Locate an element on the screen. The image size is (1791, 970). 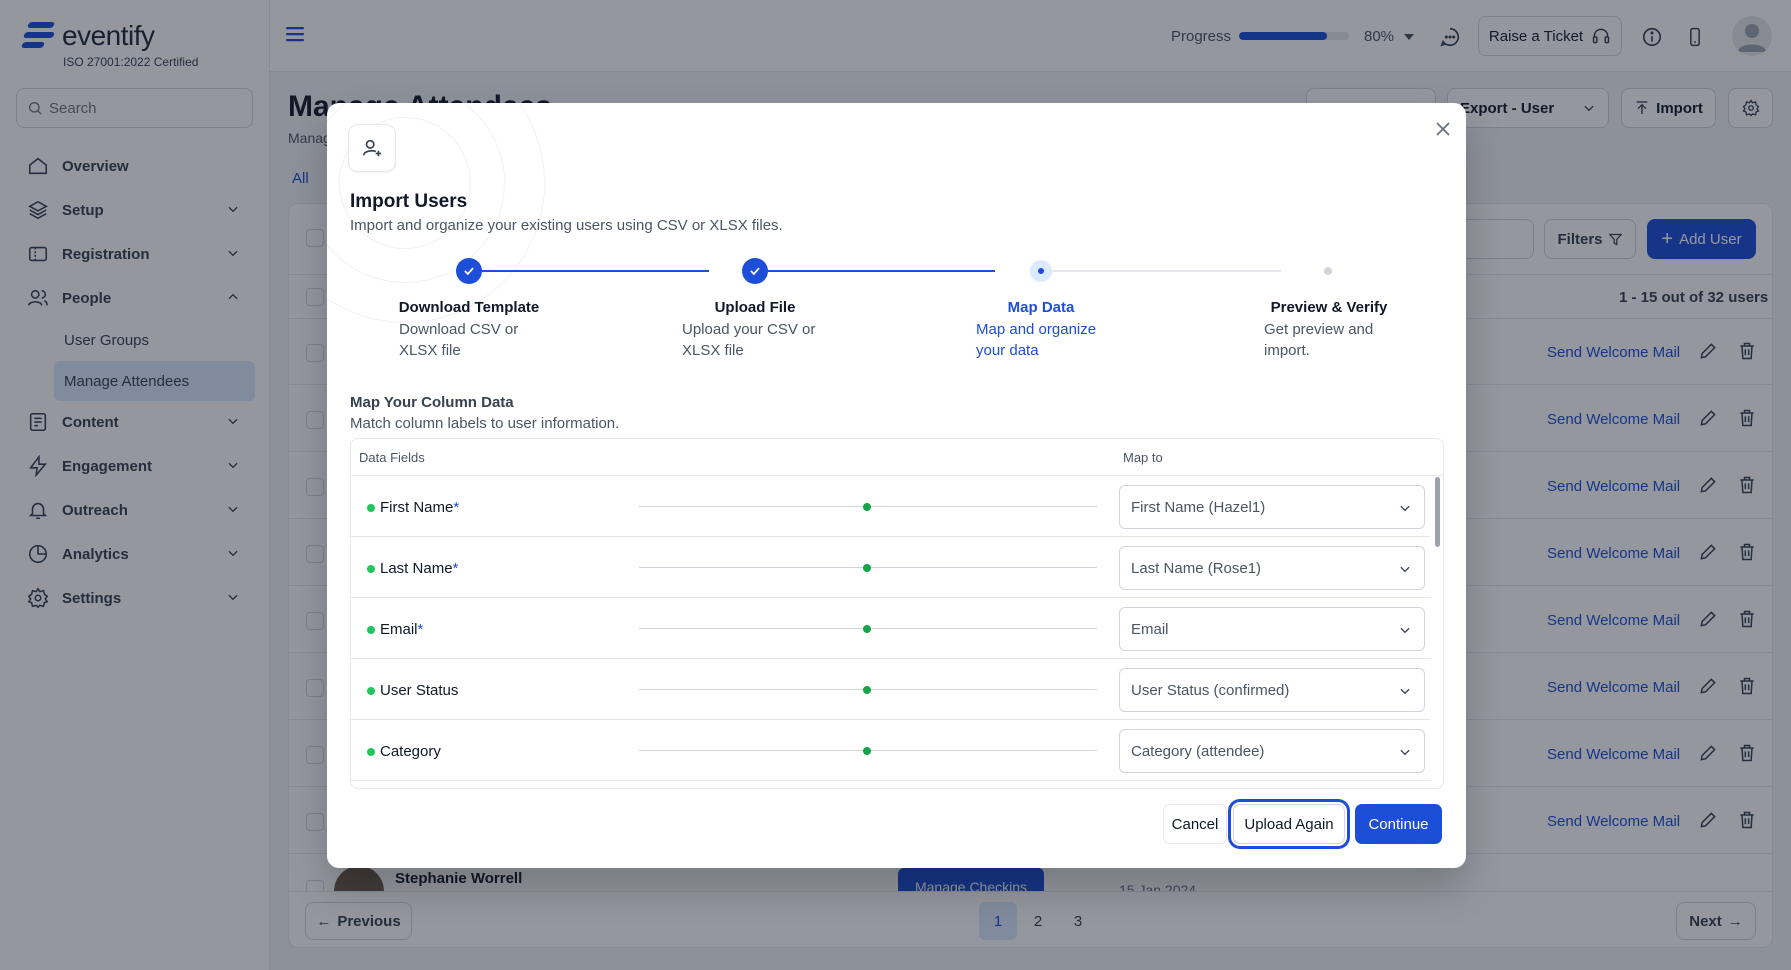
map-section-subtitle: Match column labels to user information. is located at coordinates (485, 423).